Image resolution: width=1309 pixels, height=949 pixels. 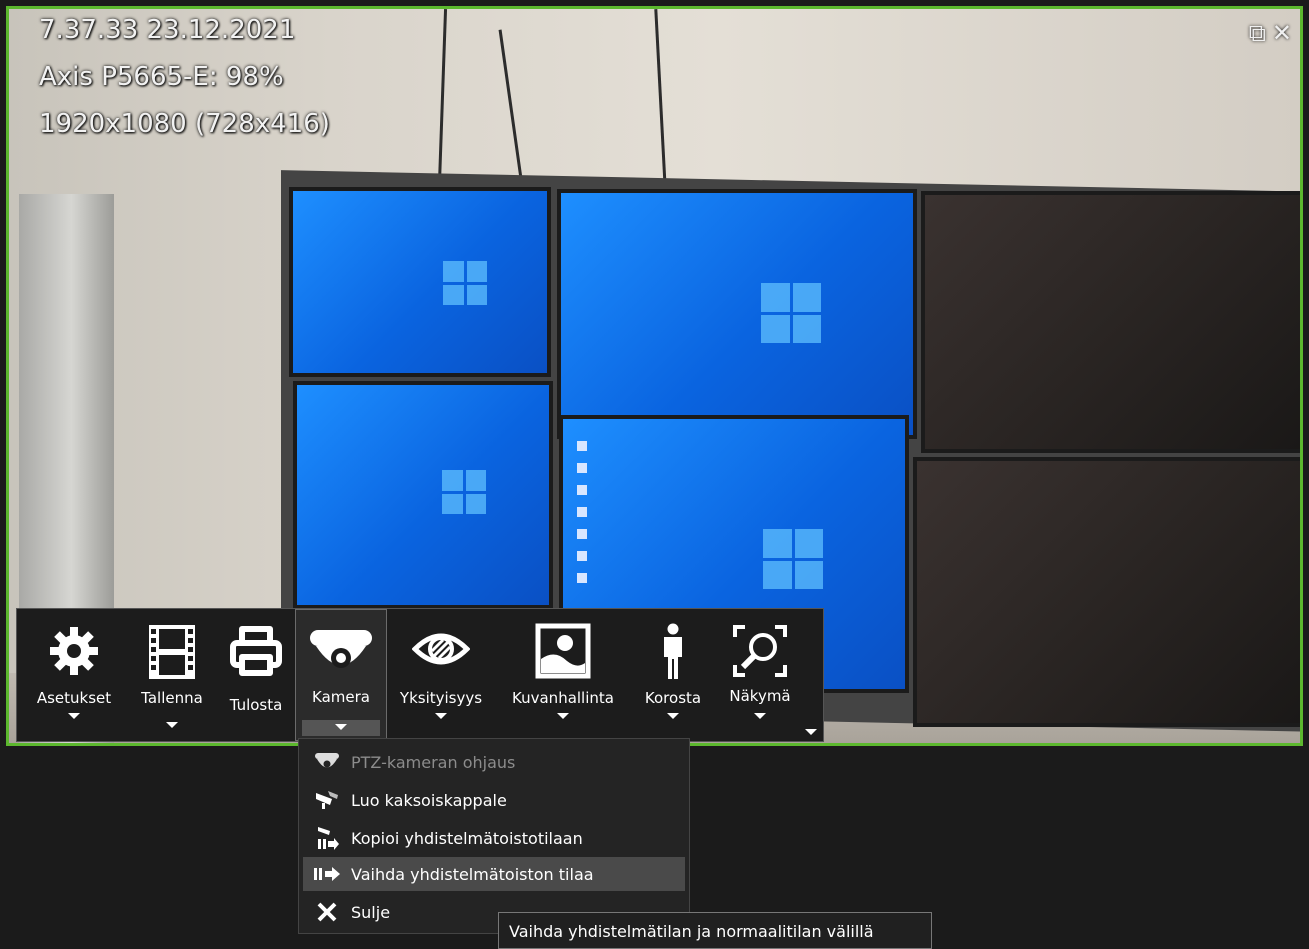 I want to click on zoom-view-icon, so click(x=760, y=651).